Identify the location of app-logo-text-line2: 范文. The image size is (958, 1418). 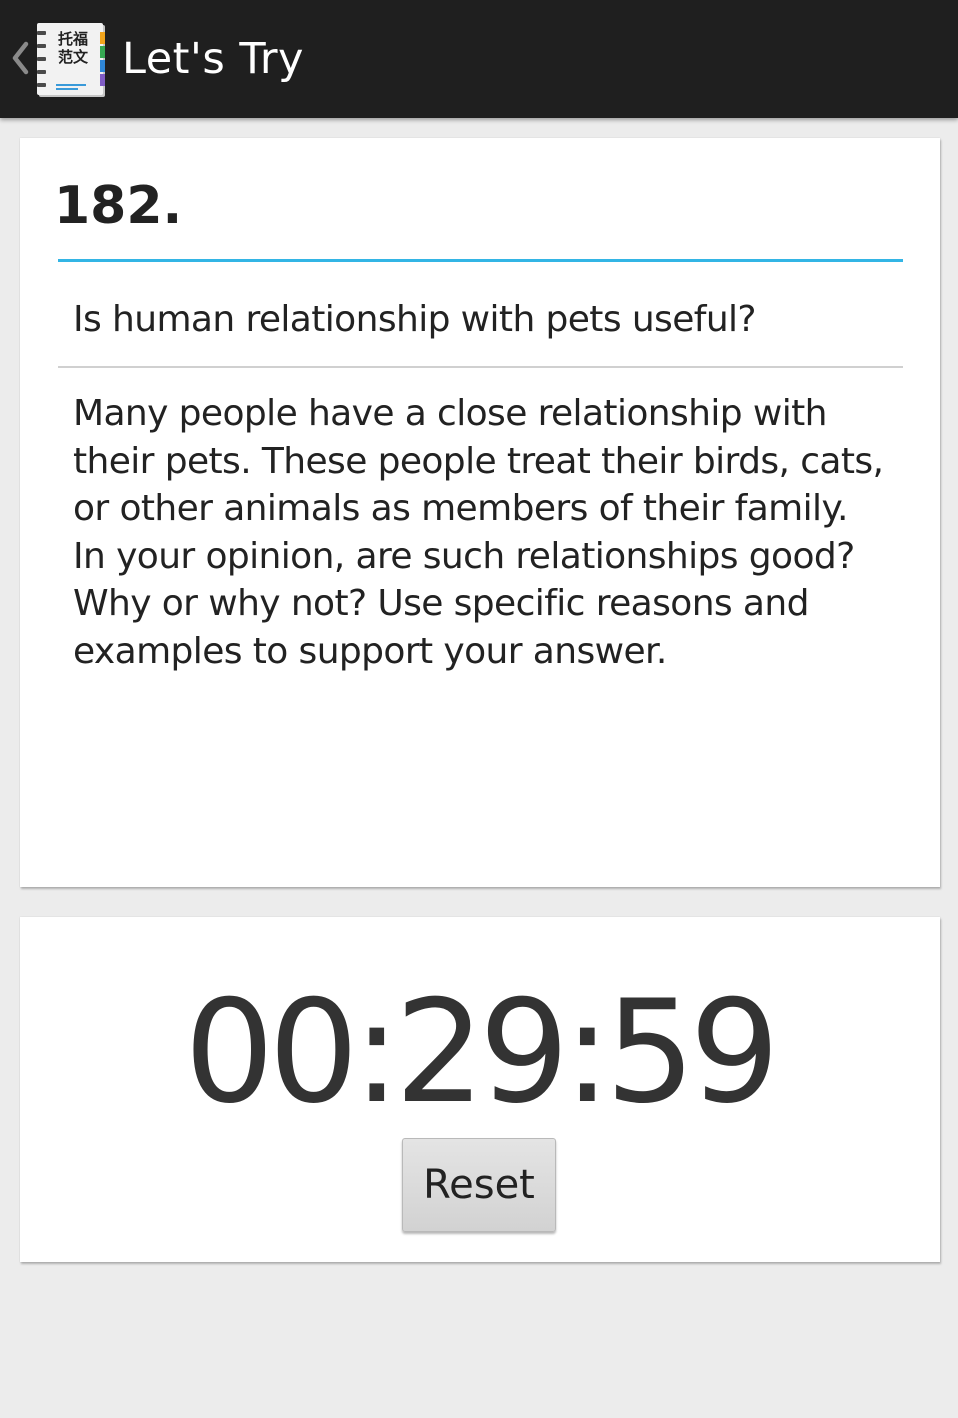
(73, 57).